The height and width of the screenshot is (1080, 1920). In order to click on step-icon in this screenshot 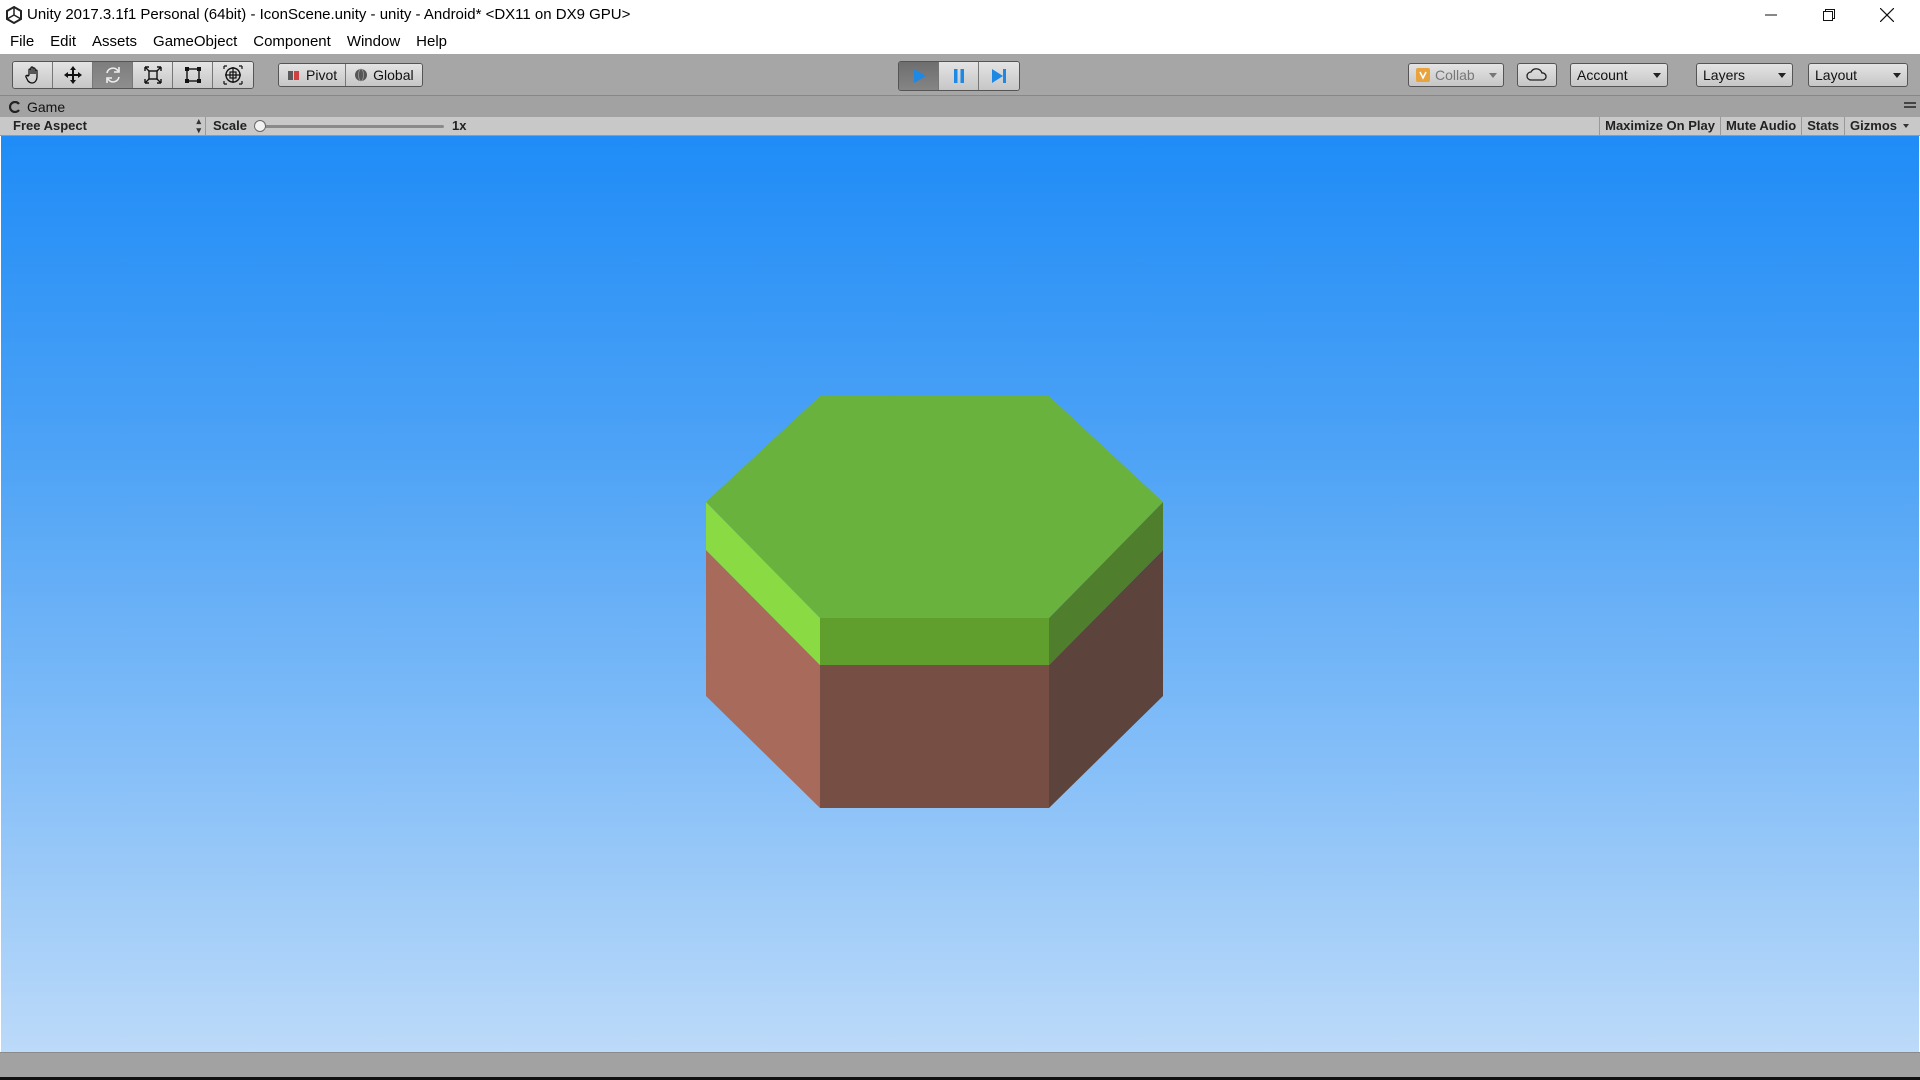, I will do `click(999, 76)`.